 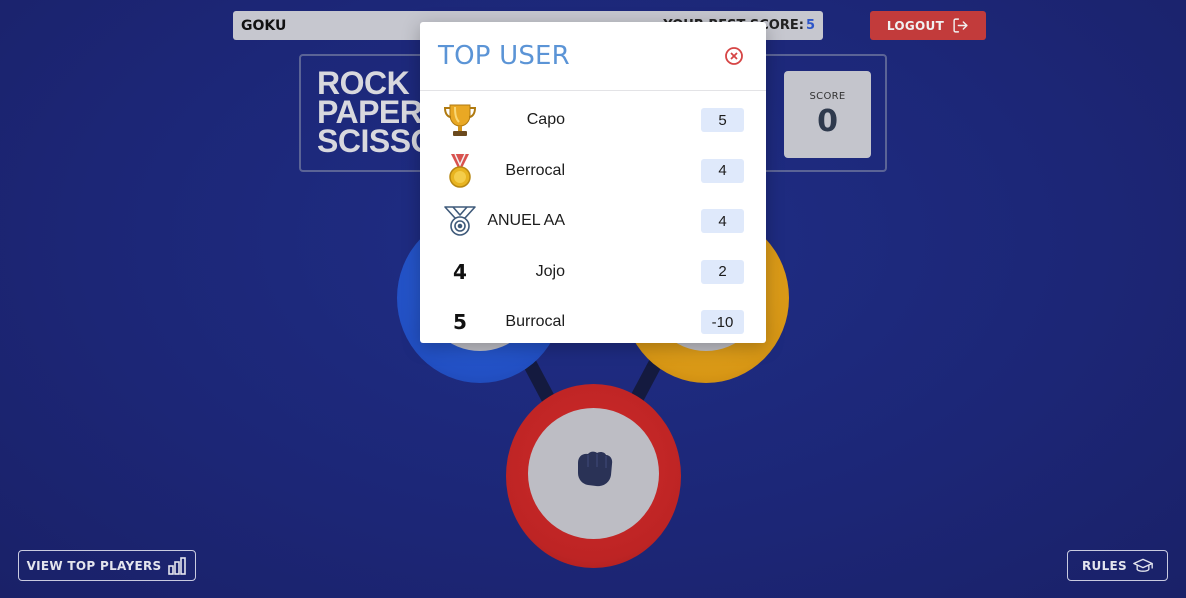 I want to click on logout-icon, so click(x=960, y=25).